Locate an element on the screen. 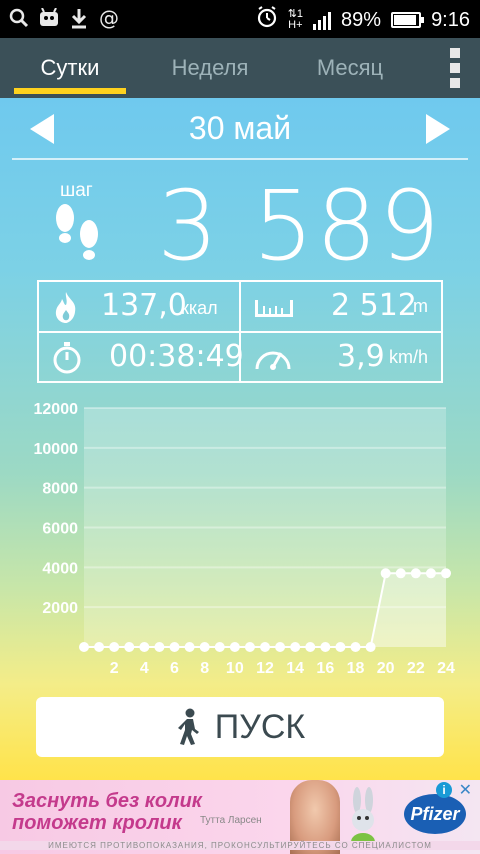  chart-x-tick-label: 16 is located at coordinates (325, 668).